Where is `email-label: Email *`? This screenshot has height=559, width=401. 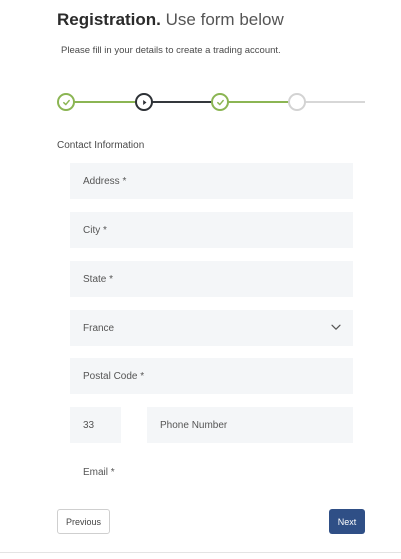 email-label: Email * is located at coordinates (99, 472).